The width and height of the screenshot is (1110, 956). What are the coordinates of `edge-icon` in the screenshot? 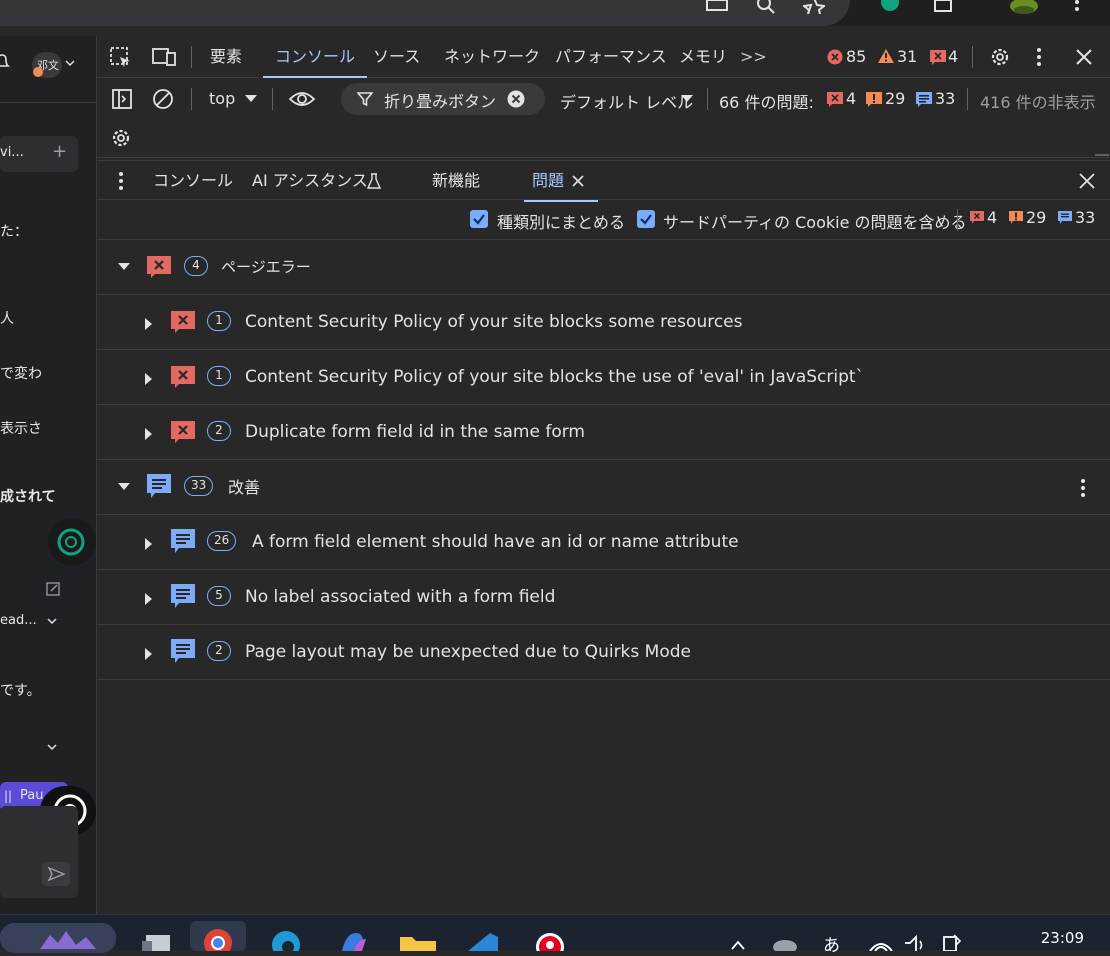 It's located at (286, 940).